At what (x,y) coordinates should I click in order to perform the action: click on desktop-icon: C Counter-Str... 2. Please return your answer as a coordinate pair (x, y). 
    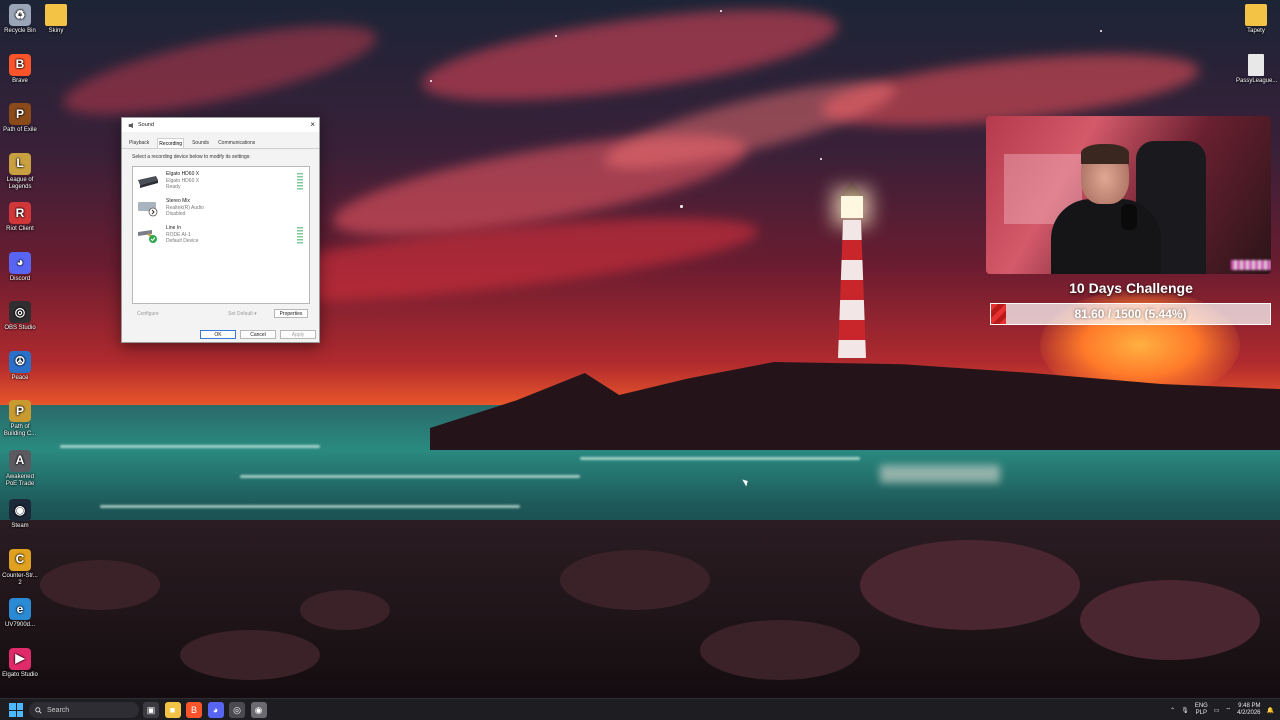
    Looking at the image, I should click on (20, 567).